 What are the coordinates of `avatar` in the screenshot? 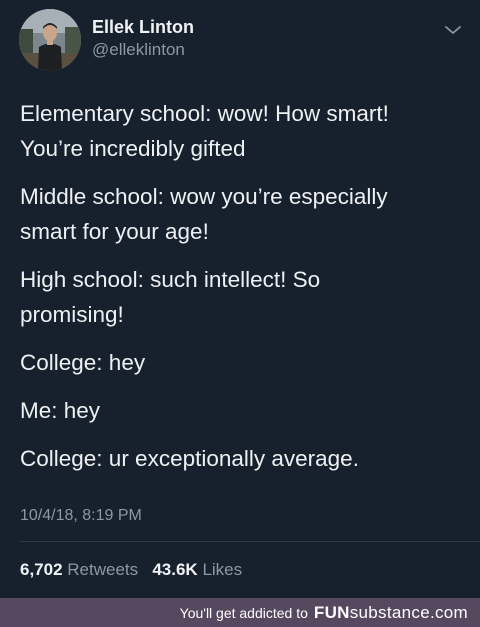 It's located at (50, 40).